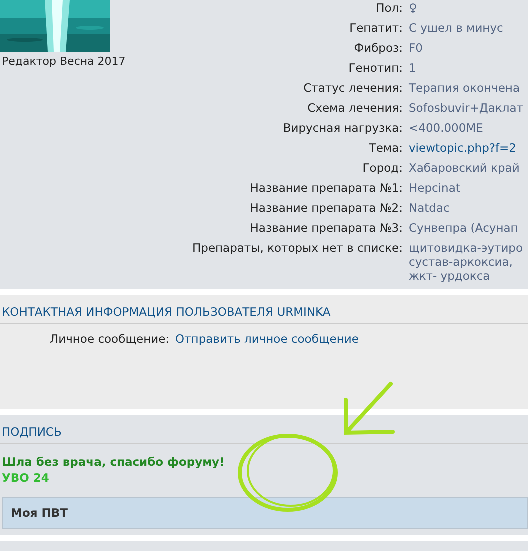 This screenshot has width=528, height=551. What do you see at coordinates (375, 68) in the screenshot?
I see `field-label: Генотип:` at bounding box center [375, 68].